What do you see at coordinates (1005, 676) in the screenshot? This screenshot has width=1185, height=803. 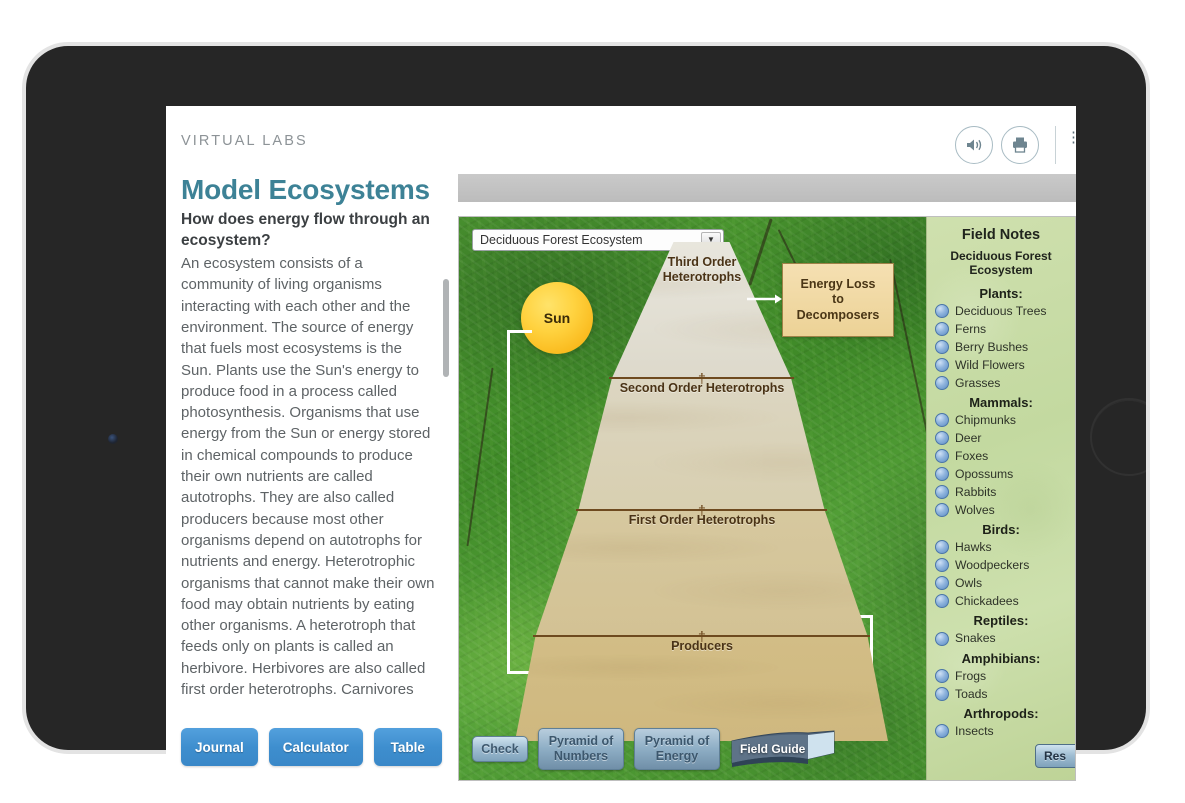 I see `field-notes-item: Frogs` at bounding box center [1005, 676].